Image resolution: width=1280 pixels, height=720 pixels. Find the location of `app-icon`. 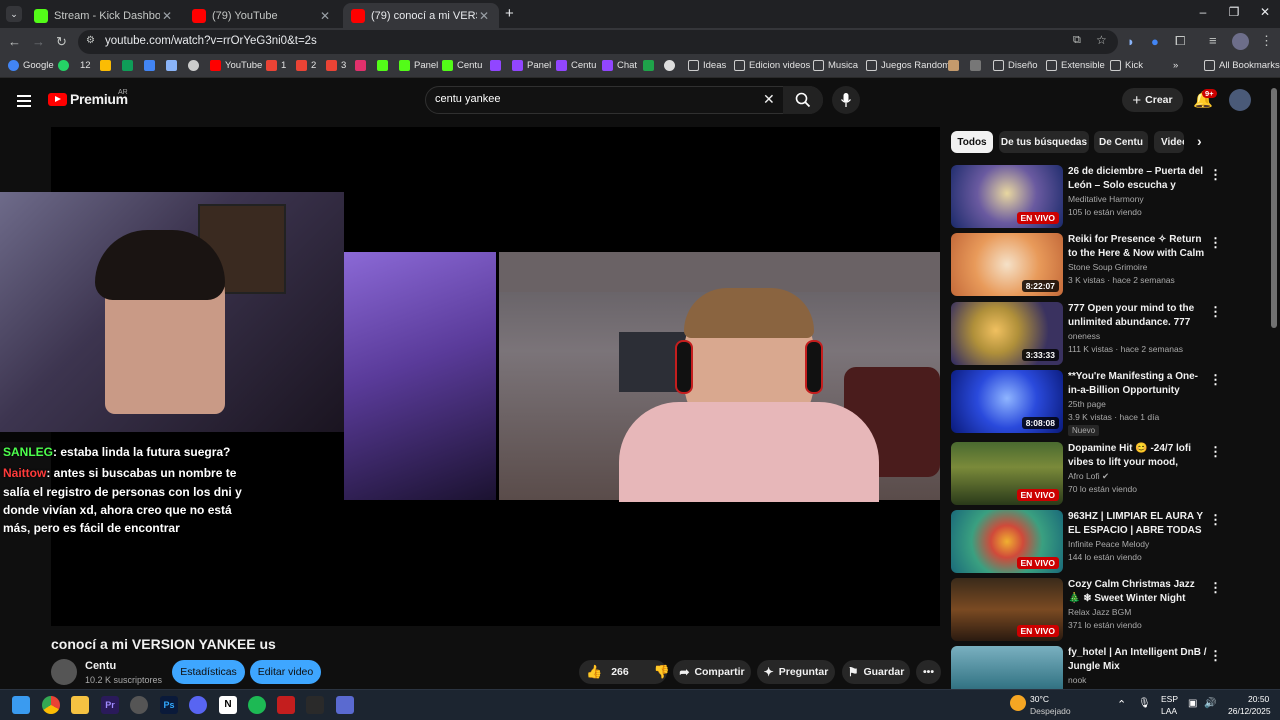

app-icon is located at coordinates (345, 705).